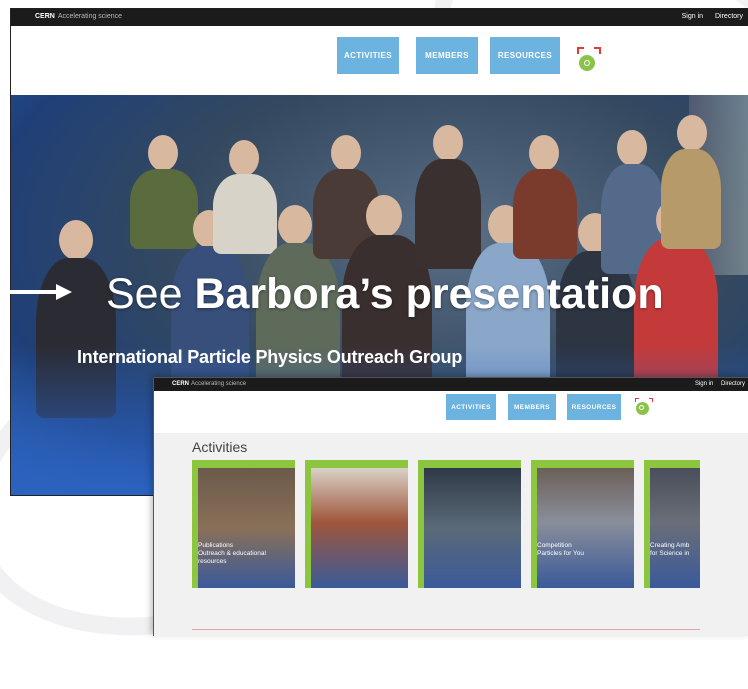  I want to click on card-subtitle: for Science in, so click(670, 553).